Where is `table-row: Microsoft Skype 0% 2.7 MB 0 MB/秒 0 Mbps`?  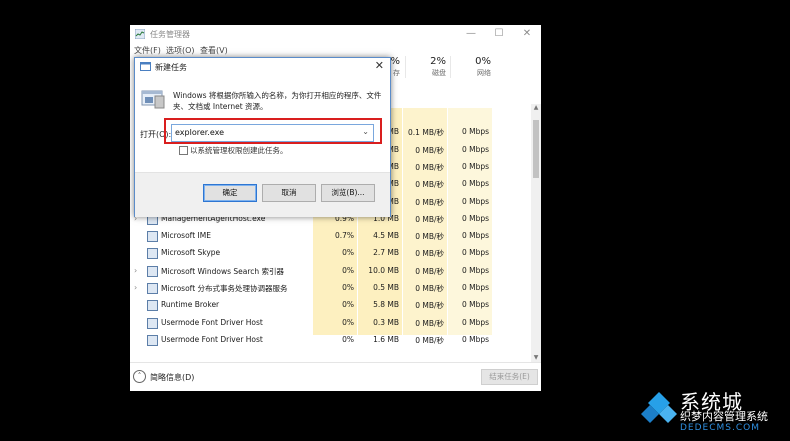
table-row: Microsoft Skype 0% 2.7 MB 0 MB/秒 0 Mbps is located at coordinates (331, 252).